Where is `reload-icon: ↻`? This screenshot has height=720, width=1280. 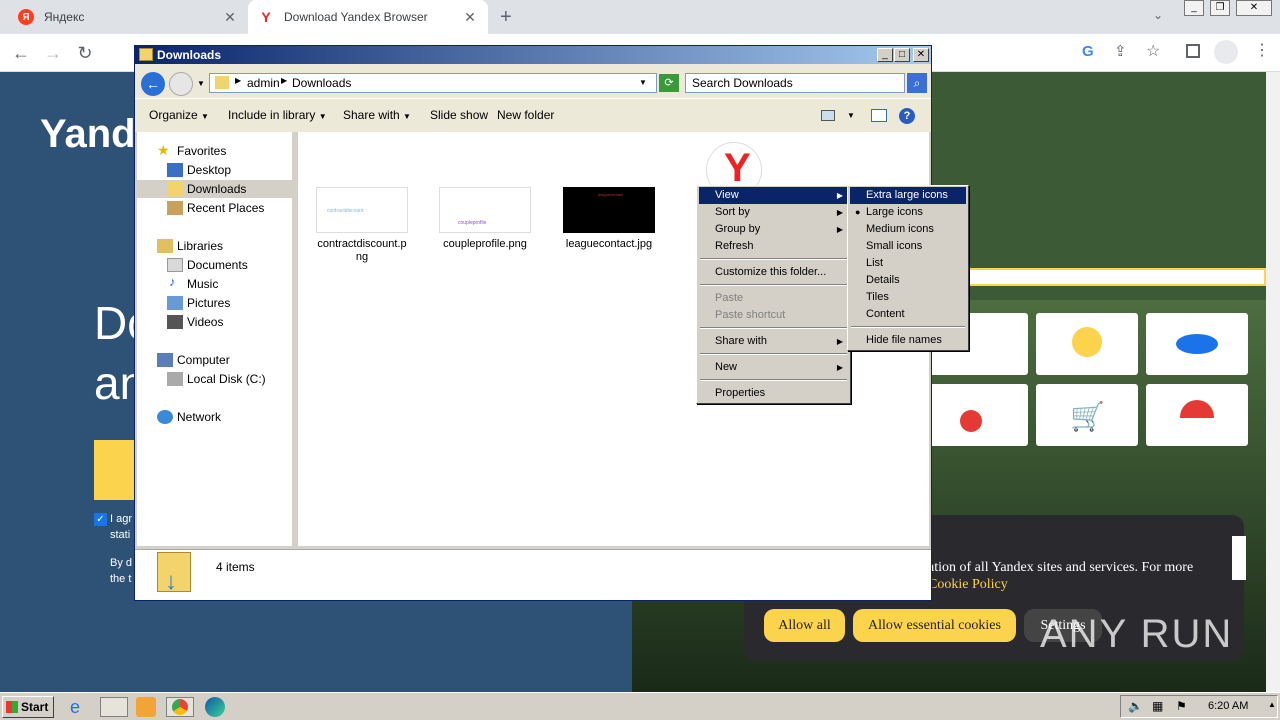 reload-icon: ↻ is located at coordinates (85, 53).